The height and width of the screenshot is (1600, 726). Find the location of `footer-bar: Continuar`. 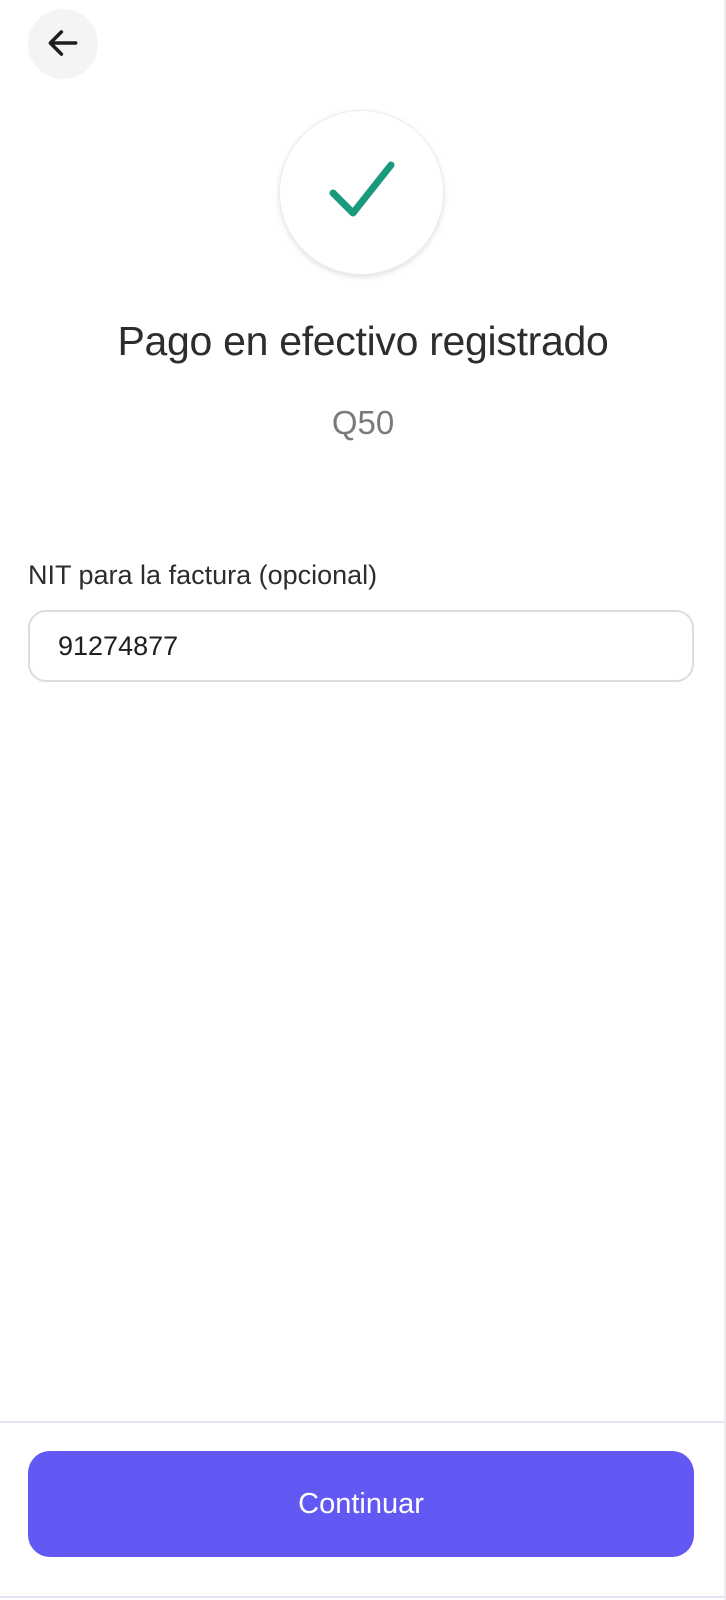

footer-bar: Continuar is located at coordinates (362, 1509).